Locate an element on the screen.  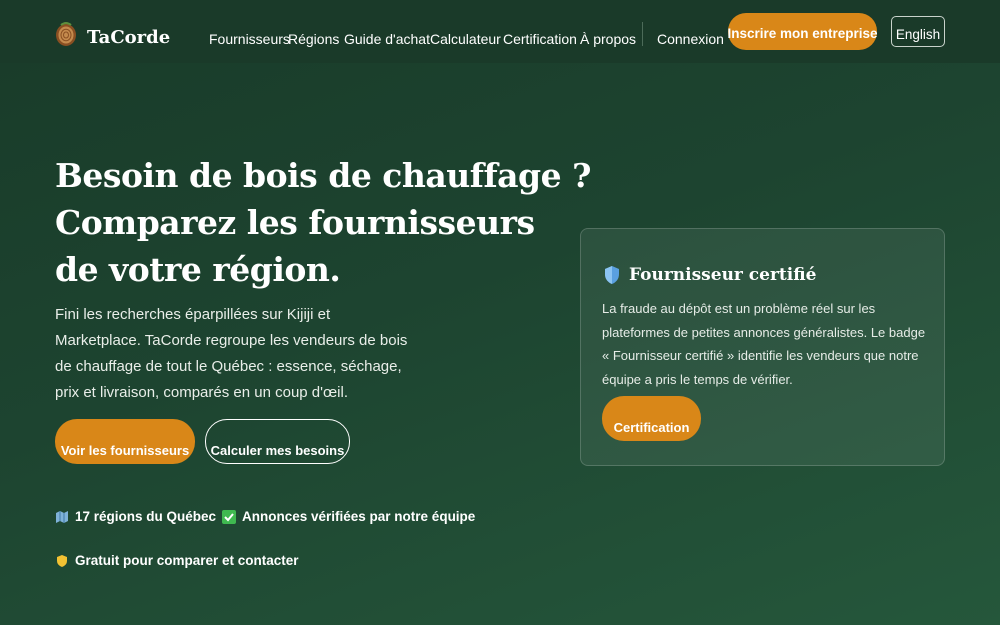
nav-regions: Régions is located at coordinates (313, 39).